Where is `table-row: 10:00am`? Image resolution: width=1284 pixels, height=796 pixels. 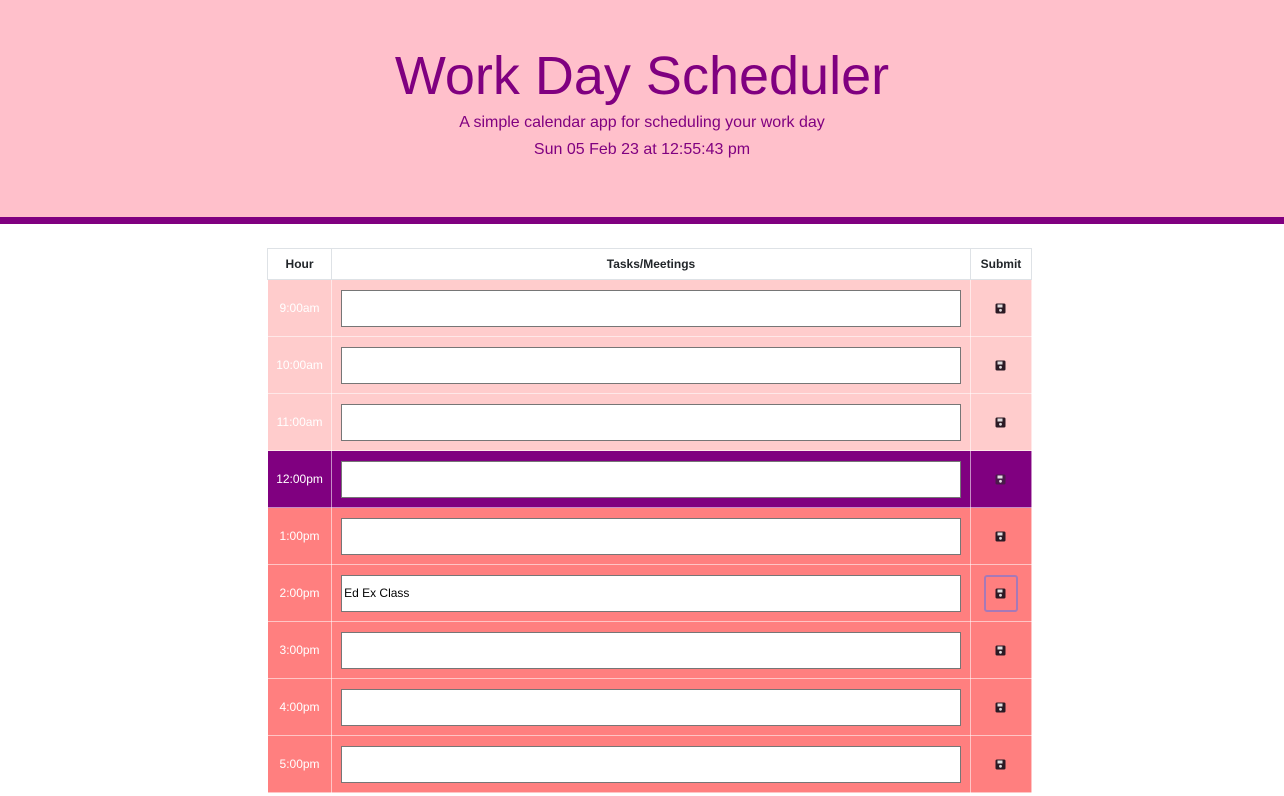
table-row: 10:00am is located at coordinates (649, 365).